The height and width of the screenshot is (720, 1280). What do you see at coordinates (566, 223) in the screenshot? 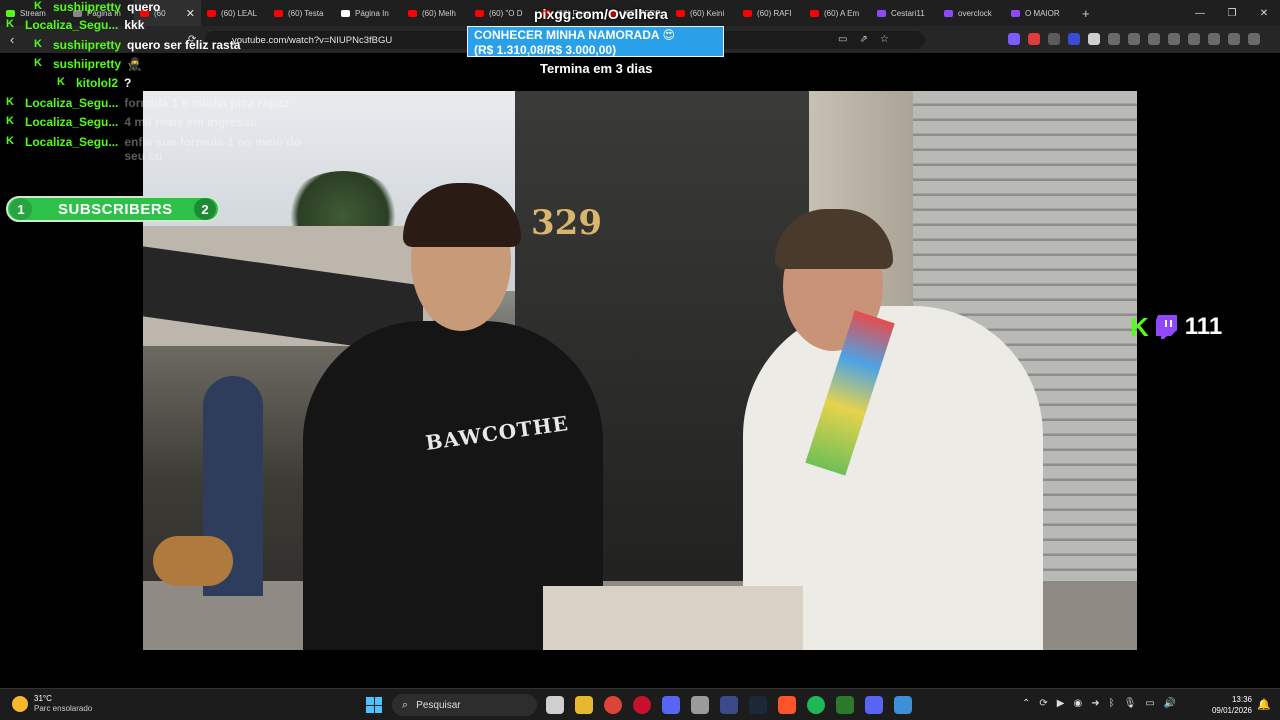
I see `house-number: 329` at bounding box center [566, 223].